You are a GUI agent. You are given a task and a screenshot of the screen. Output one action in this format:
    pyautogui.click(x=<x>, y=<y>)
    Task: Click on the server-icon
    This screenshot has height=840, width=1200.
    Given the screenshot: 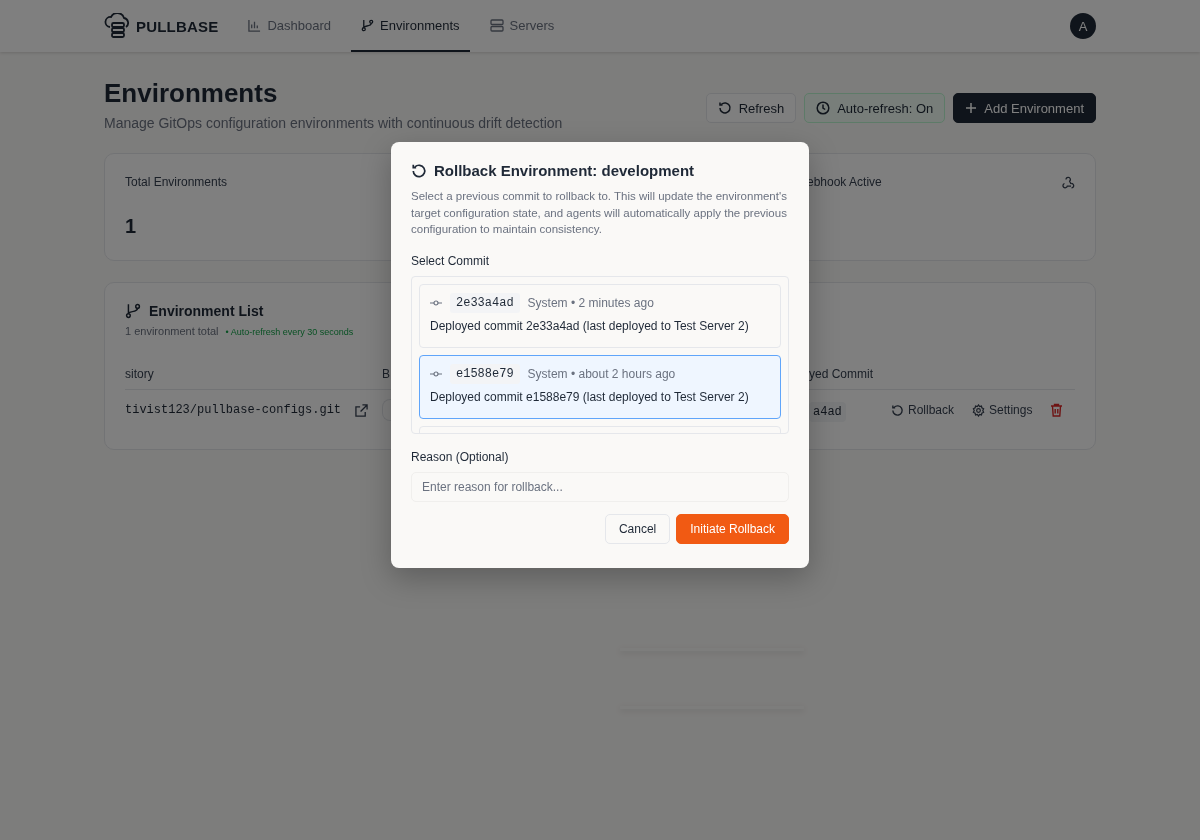 What is the action you would take?
    pyautogui.click(x=496, y=25)
    